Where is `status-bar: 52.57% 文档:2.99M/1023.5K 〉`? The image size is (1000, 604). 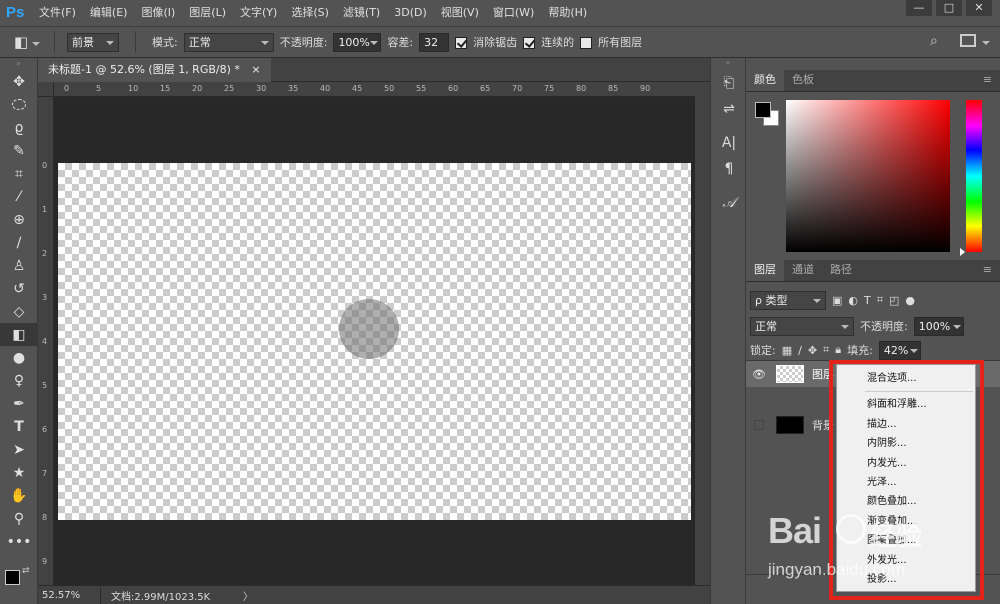
status-bar: 52.57% 文档:2.99M/1023.5K 〉 is located at coordinates (374, 594).